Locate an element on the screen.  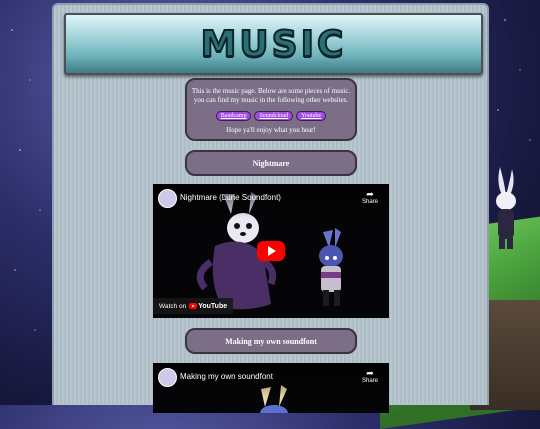
track-title: Nightmare is located at coordinates (271, 163).